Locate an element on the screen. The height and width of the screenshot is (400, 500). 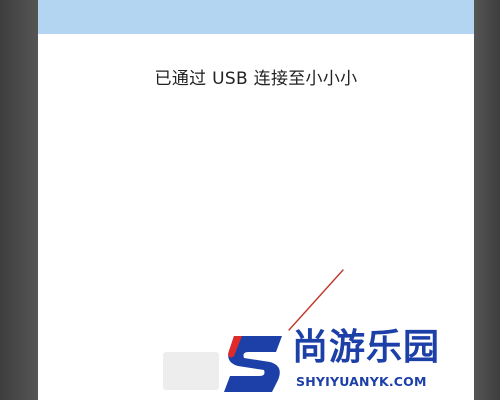
site-watermark: 尚游乐园 SHYIYUANYK.COM is located at coordinates (355, 362).